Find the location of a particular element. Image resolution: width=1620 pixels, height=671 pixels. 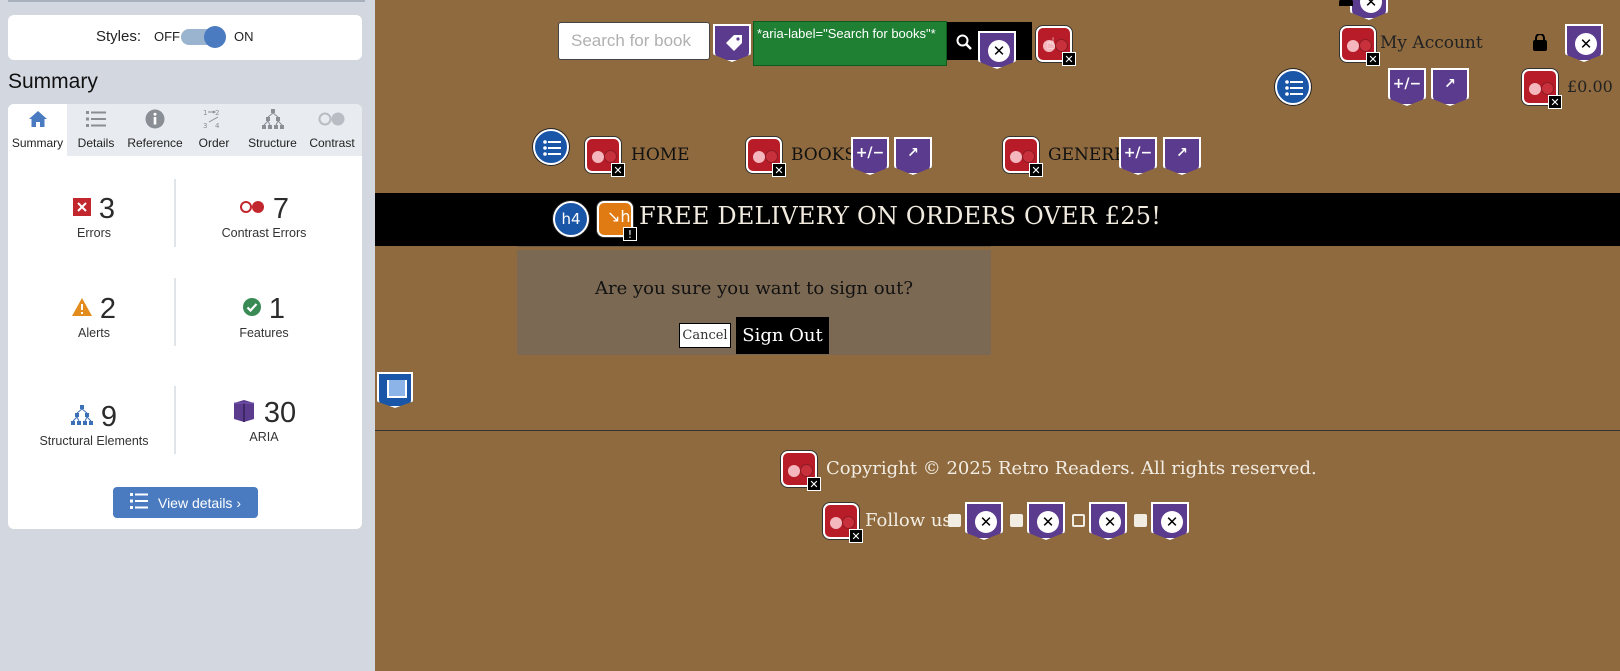

footer-region-icon is located at coordinates (395, 390).